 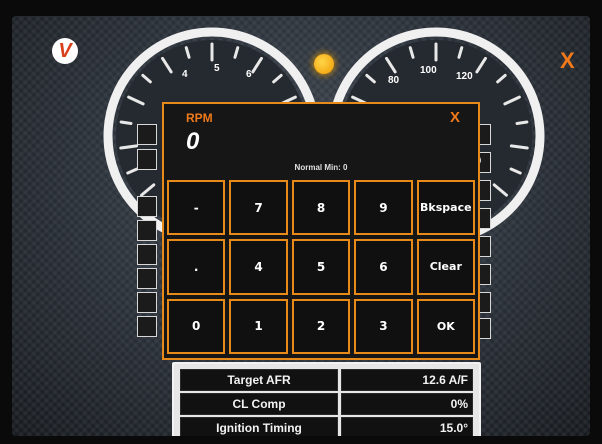 What do you see at coordinates (196, 326) in the screenshot?
I see `key-0: 0` at bounding box center [196, 326].